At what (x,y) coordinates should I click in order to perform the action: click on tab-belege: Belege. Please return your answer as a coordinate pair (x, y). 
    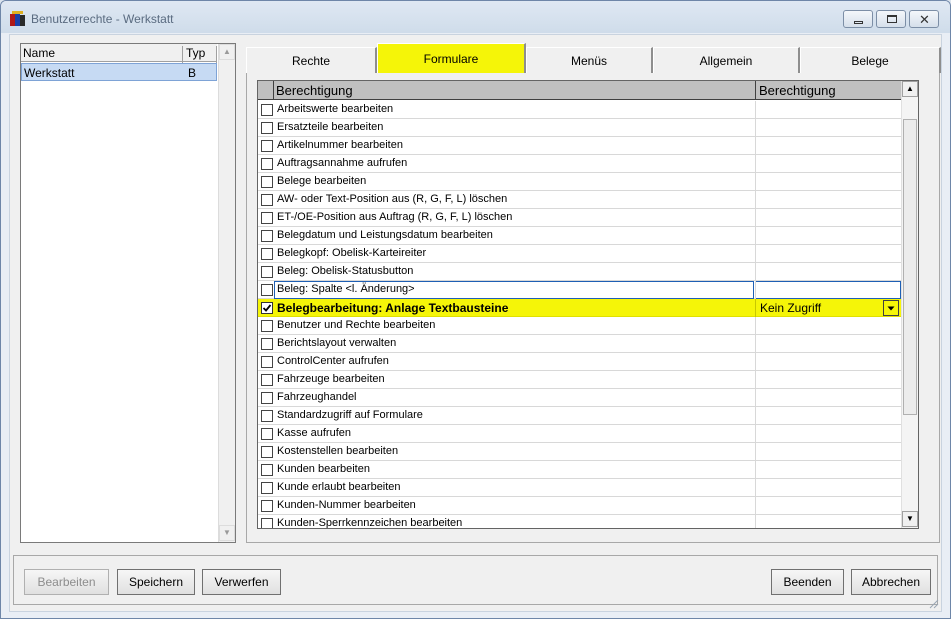
    Looking at the image, I should click on (870, 60).